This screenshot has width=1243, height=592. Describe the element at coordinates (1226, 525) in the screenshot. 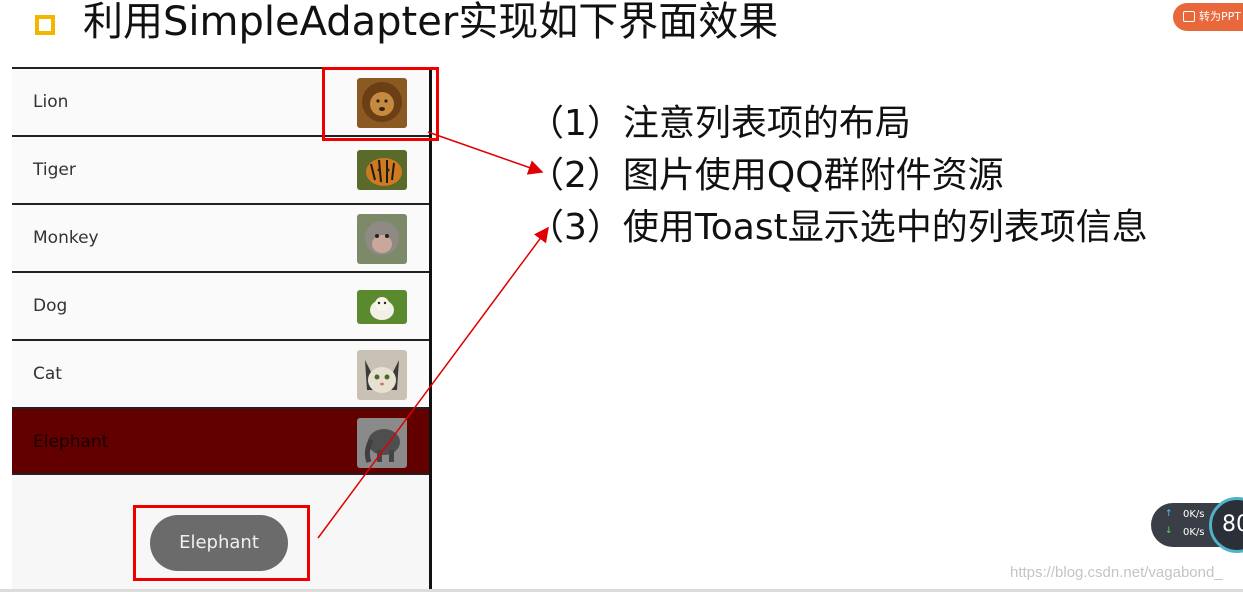

I see `performance-gauge: 80` at that location.